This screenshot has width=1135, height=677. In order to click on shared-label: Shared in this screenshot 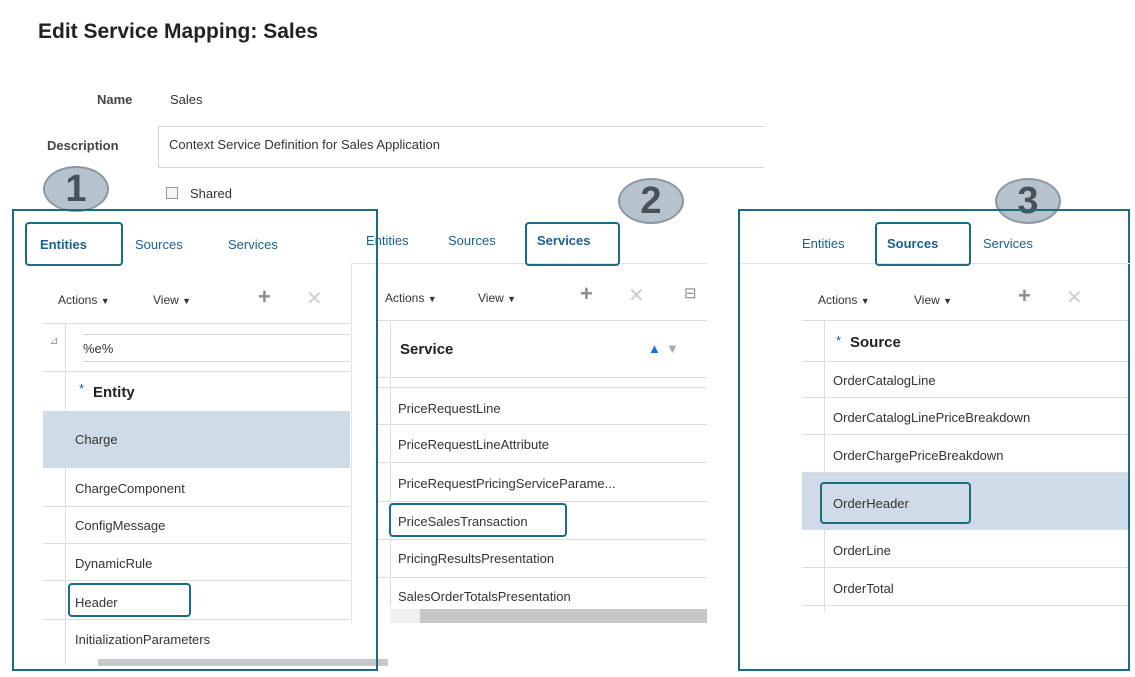, I will do `click(211, 193)`.